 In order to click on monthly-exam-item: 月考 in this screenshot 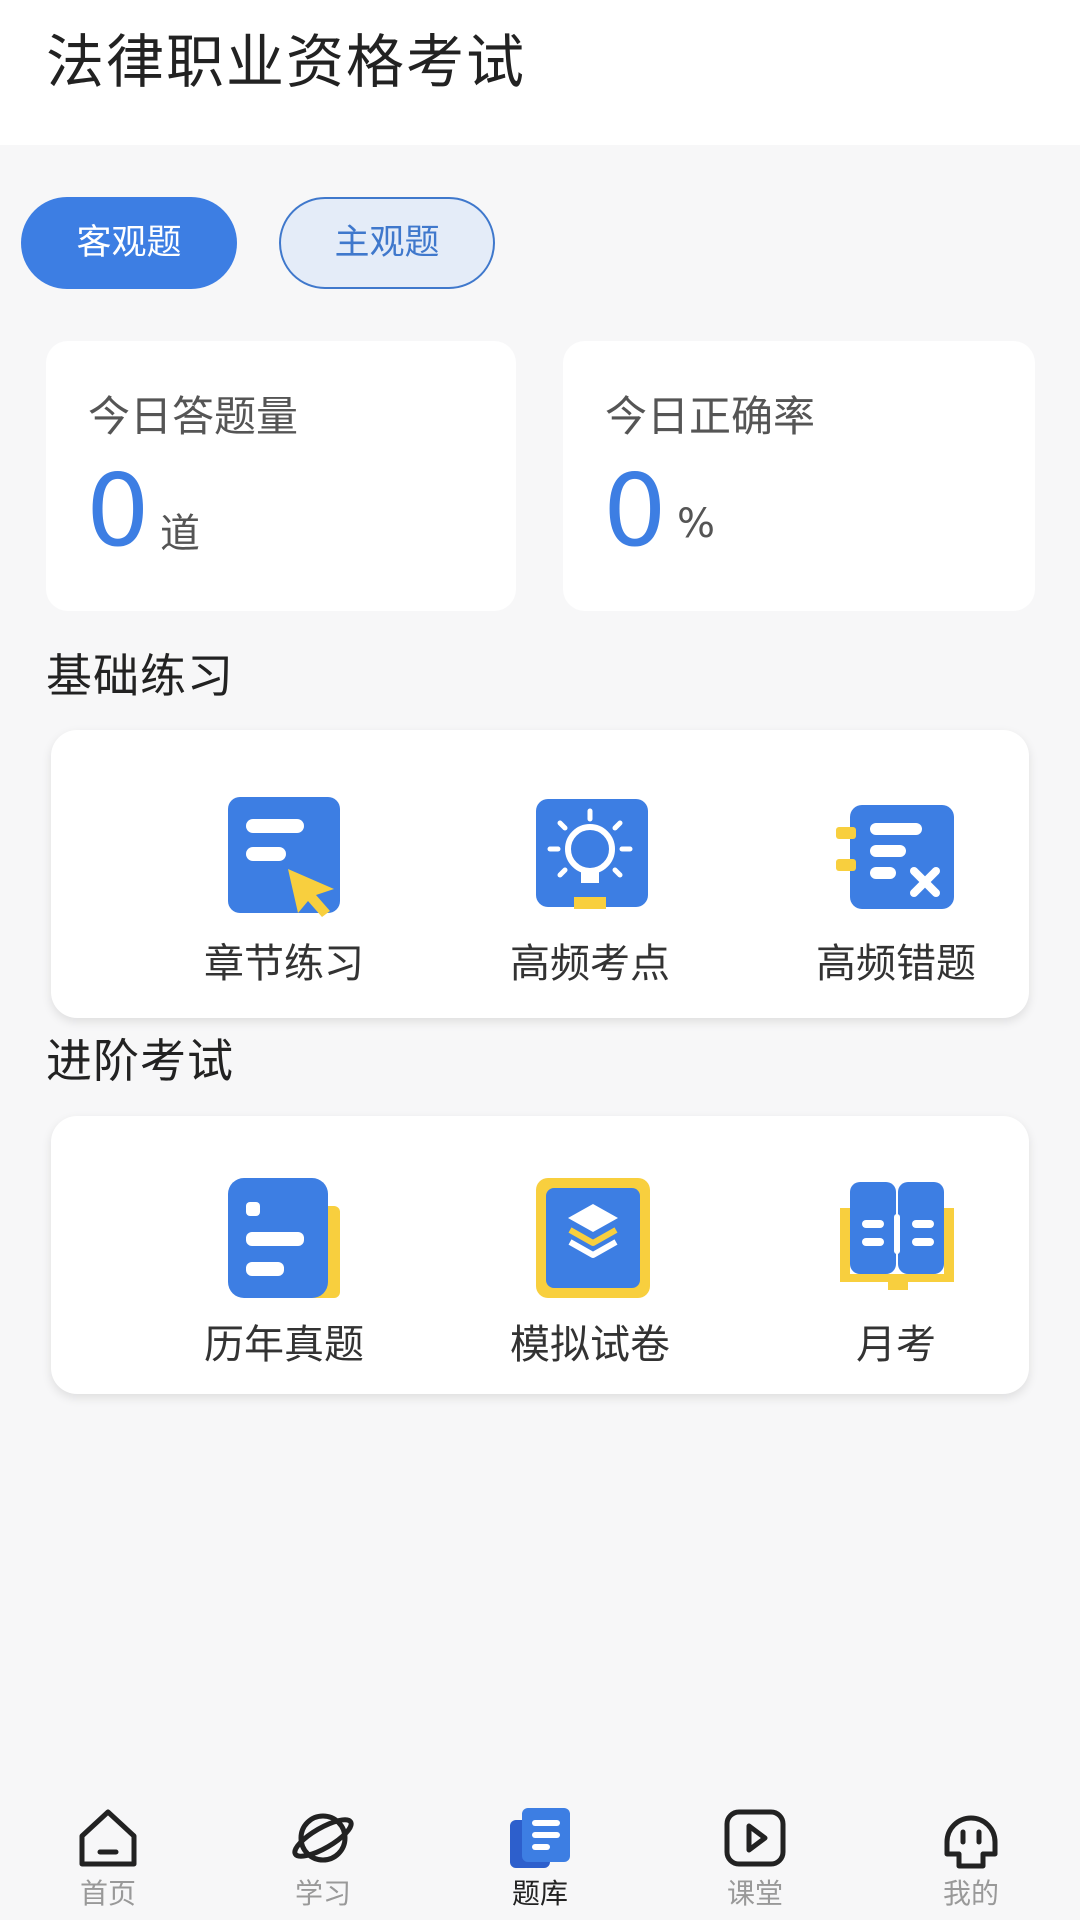, I will do `click(896, 1274)`.